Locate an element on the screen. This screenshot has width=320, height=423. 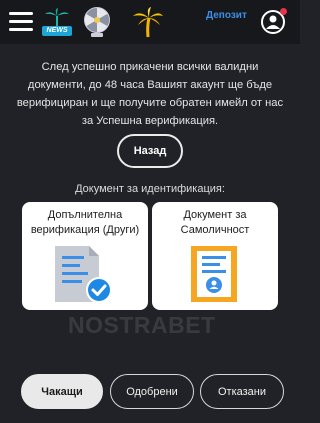
card-additional-verification: Допълнителна верификация (Други) is located at coordinates (85, 256).